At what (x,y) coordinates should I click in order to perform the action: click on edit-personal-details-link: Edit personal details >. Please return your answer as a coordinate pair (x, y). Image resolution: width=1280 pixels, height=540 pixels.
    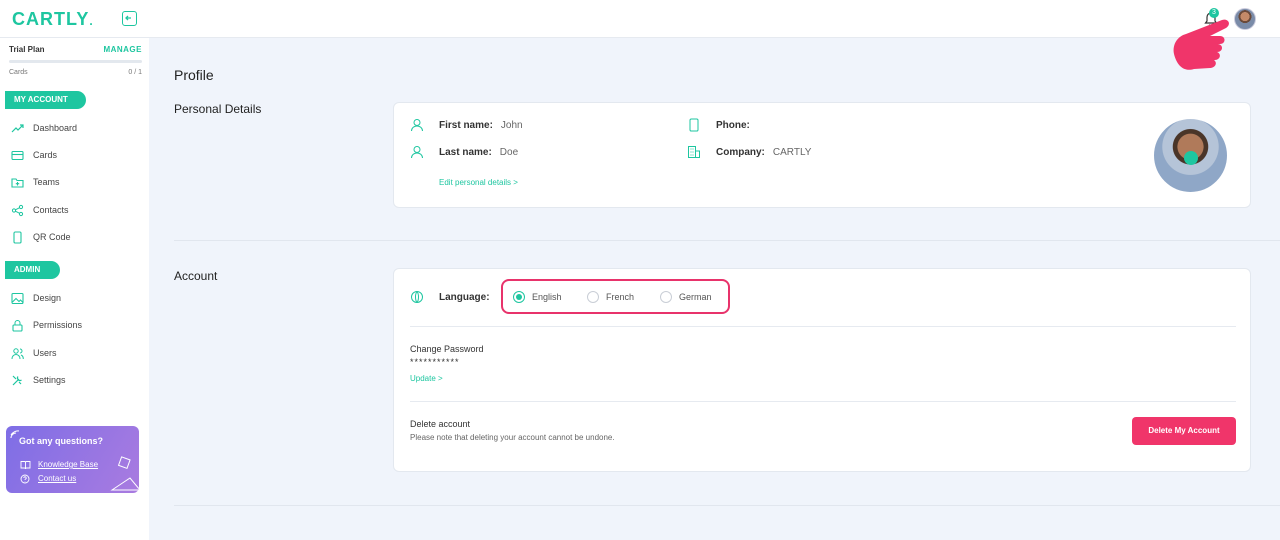
    Looking at the image, I should click on (478, 182).